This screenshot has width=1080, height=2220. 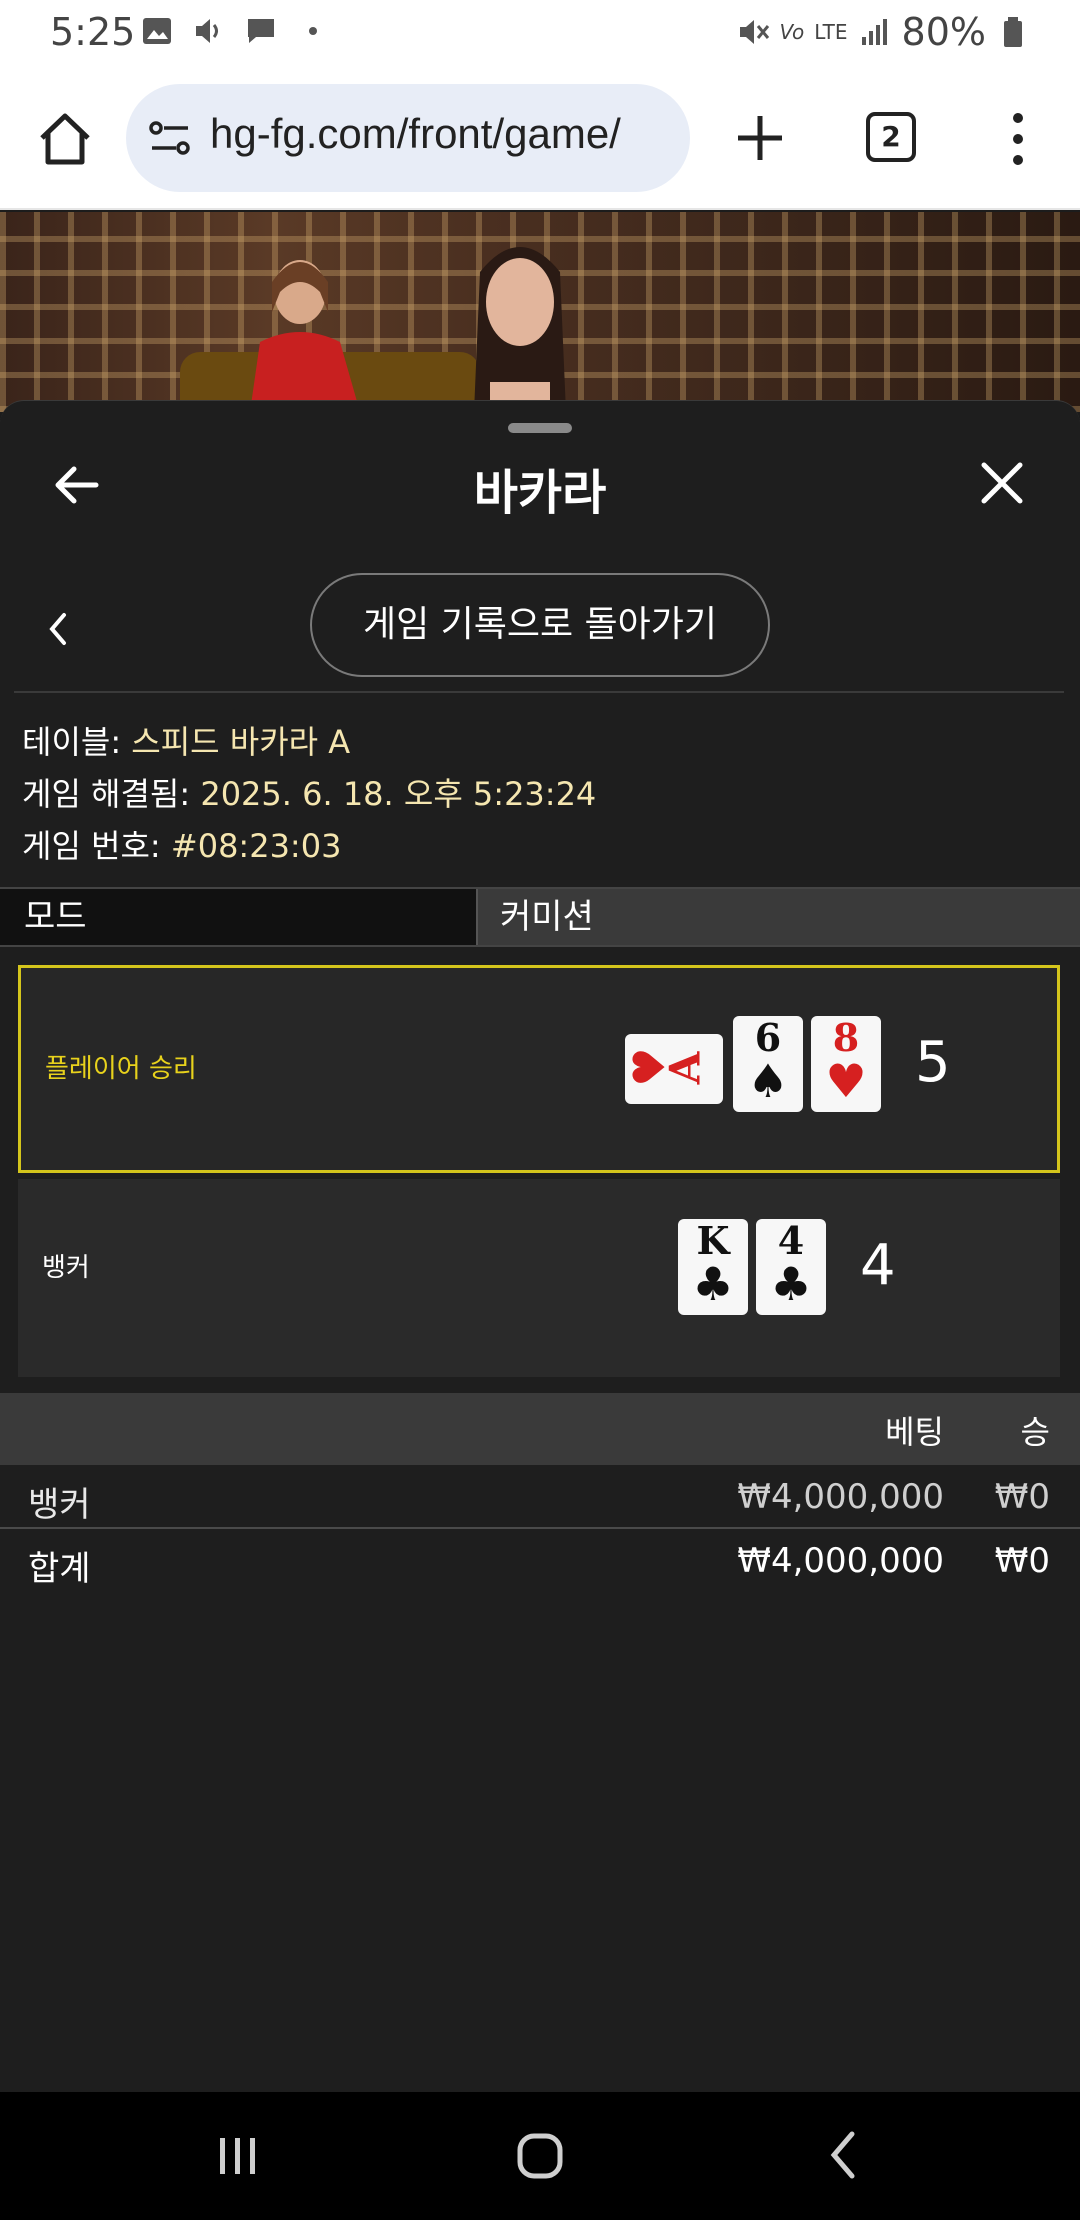 What do you see at coordinates (713, 1240) in the screenshot?
I see `banker-card-1-rank: K` at bounding box center [713, 1240].